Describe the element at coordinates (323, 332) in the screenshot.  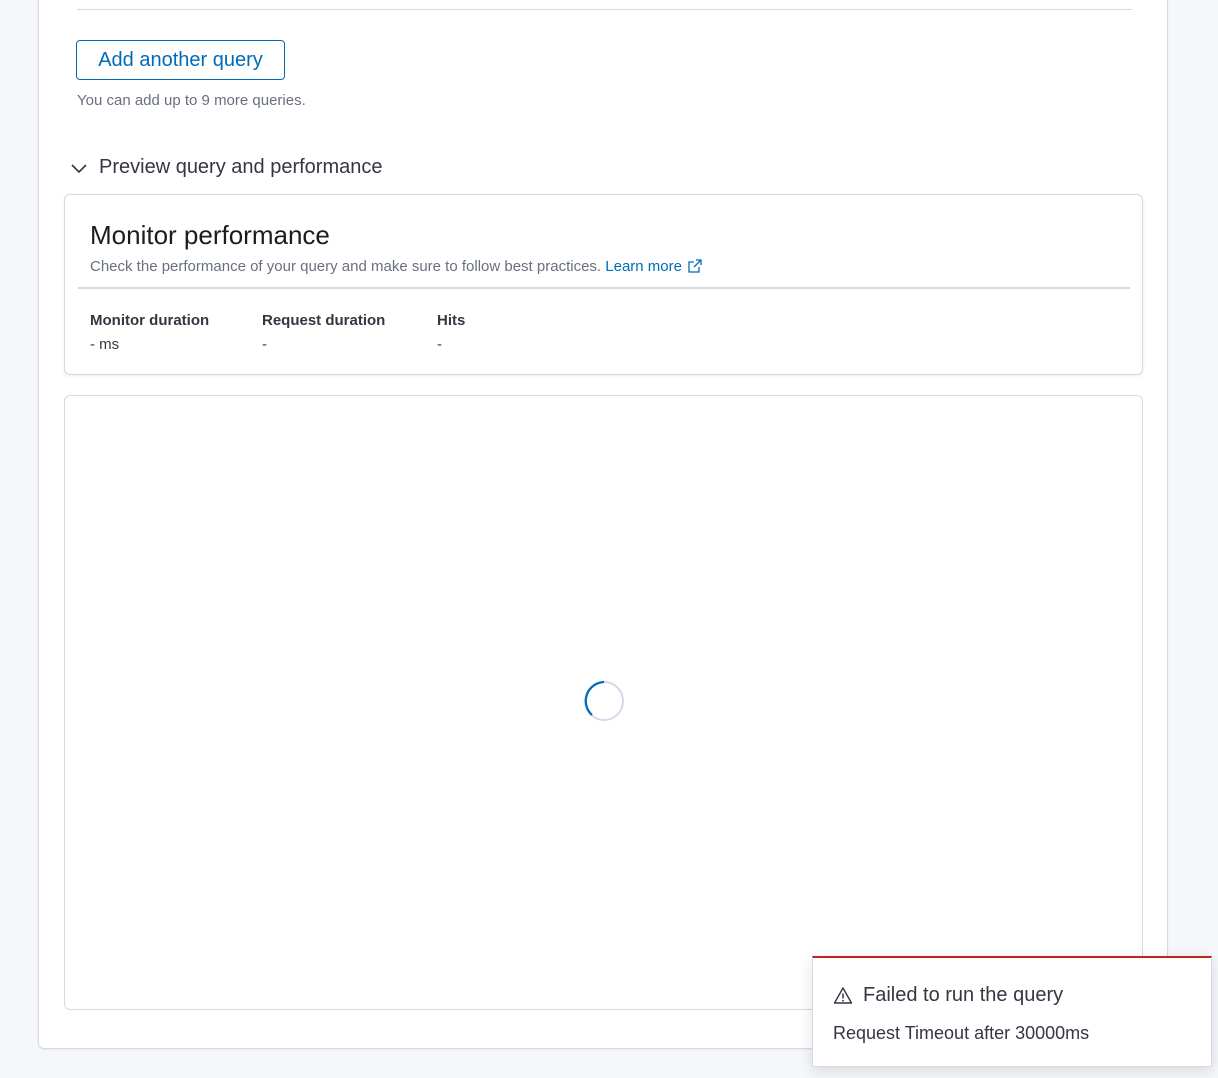
I see `stat-request-duration: Request duration -` at that location.